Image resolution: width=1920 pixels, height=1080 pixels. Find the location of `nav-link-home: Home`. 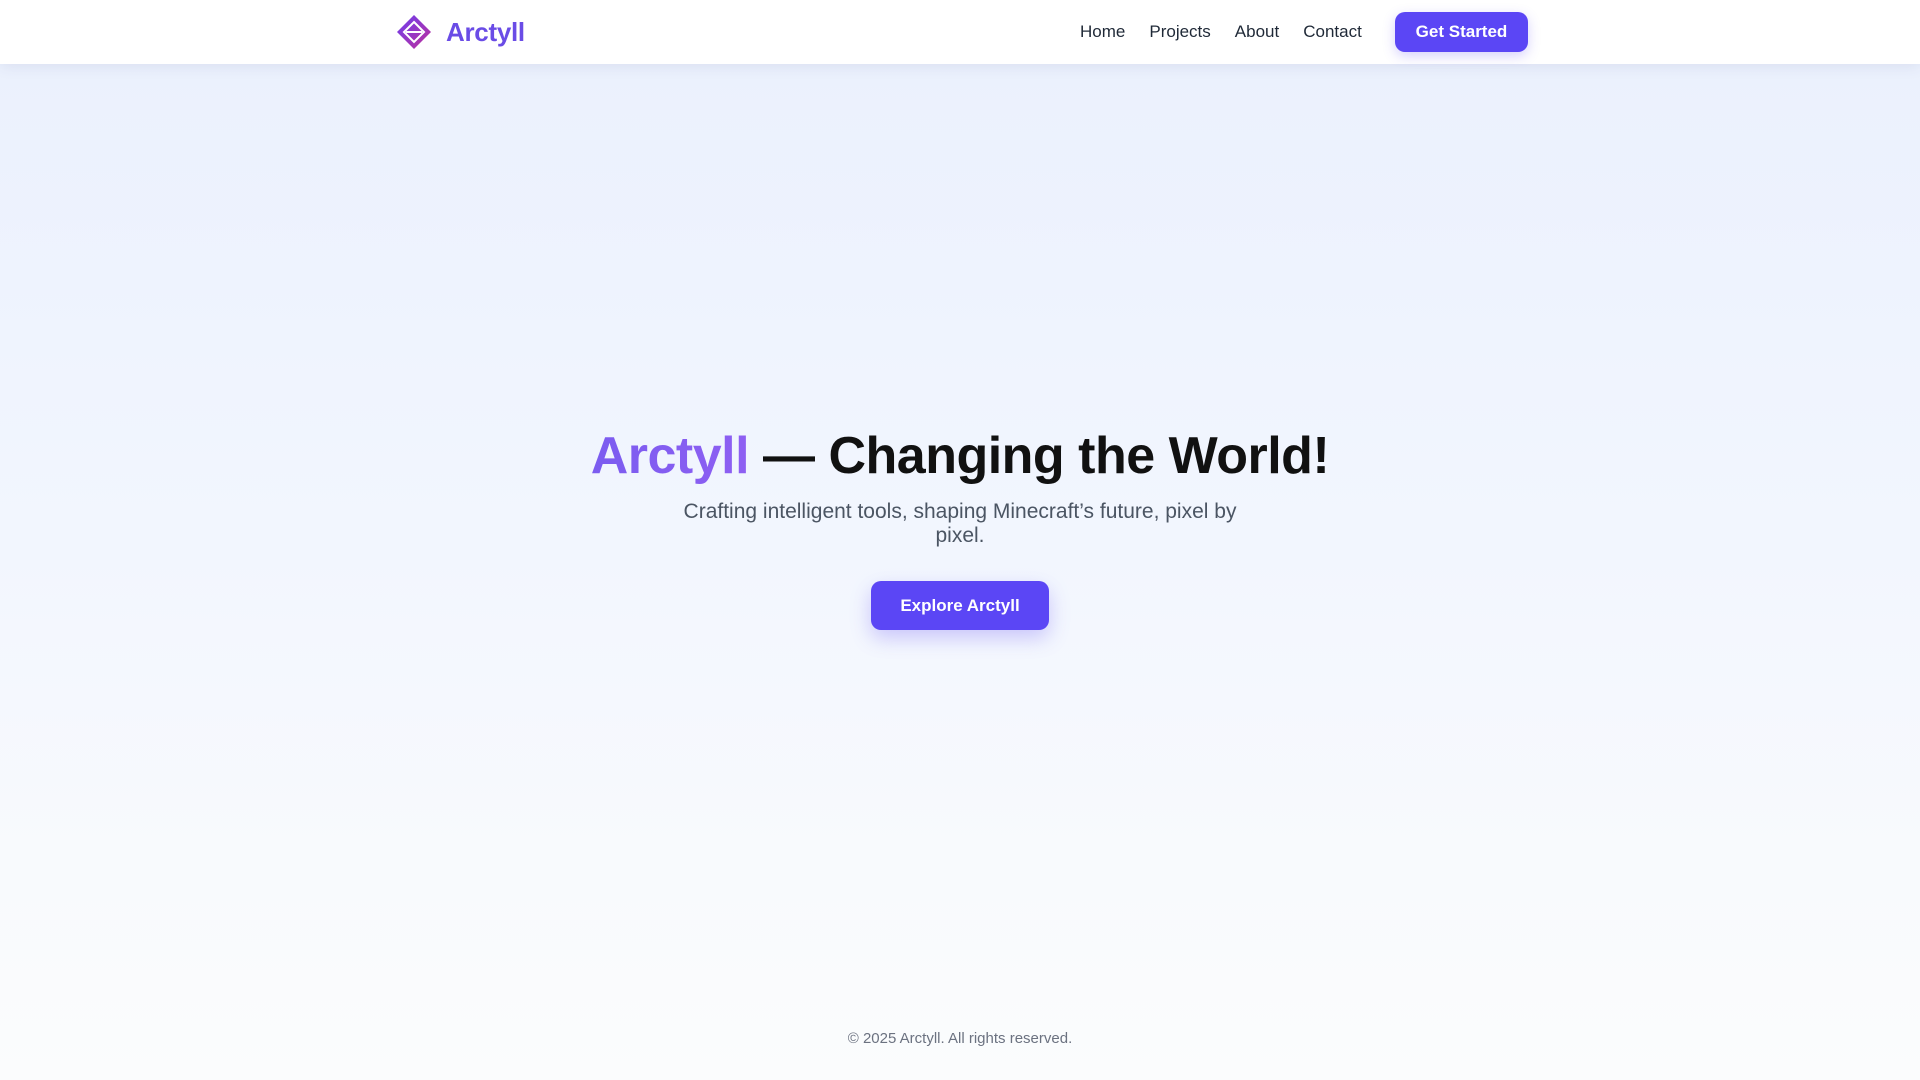

nav-link-home: Home is located at coordinates (1102, 32).